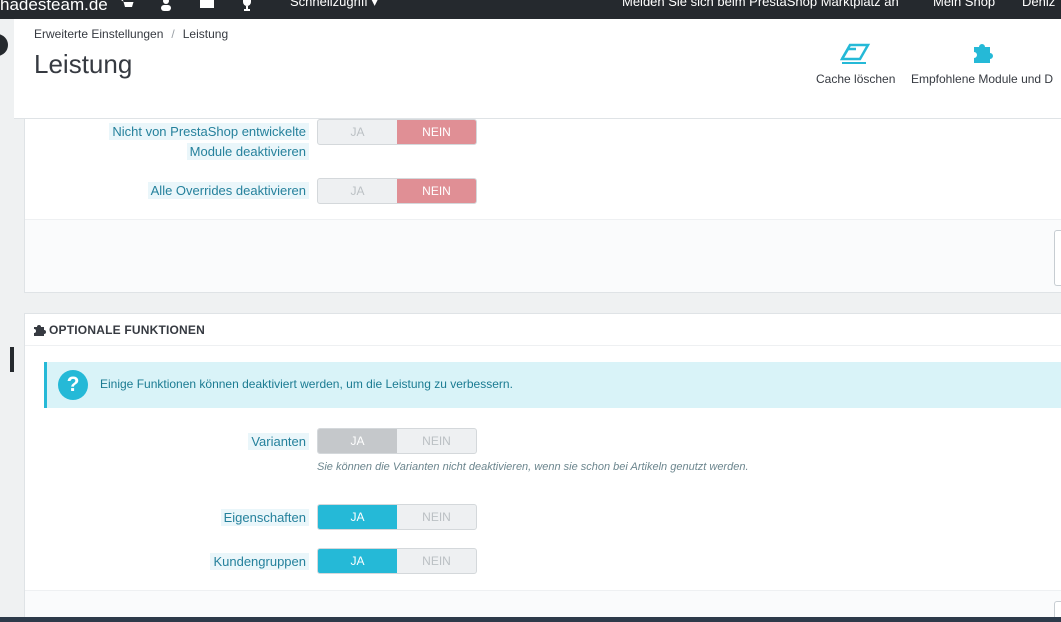 This screenshot has width=1061, height=622. Describe the element at coordinates (54, 7) in the screenshot. I see `shop-brand: hadesteam.de` at that location.